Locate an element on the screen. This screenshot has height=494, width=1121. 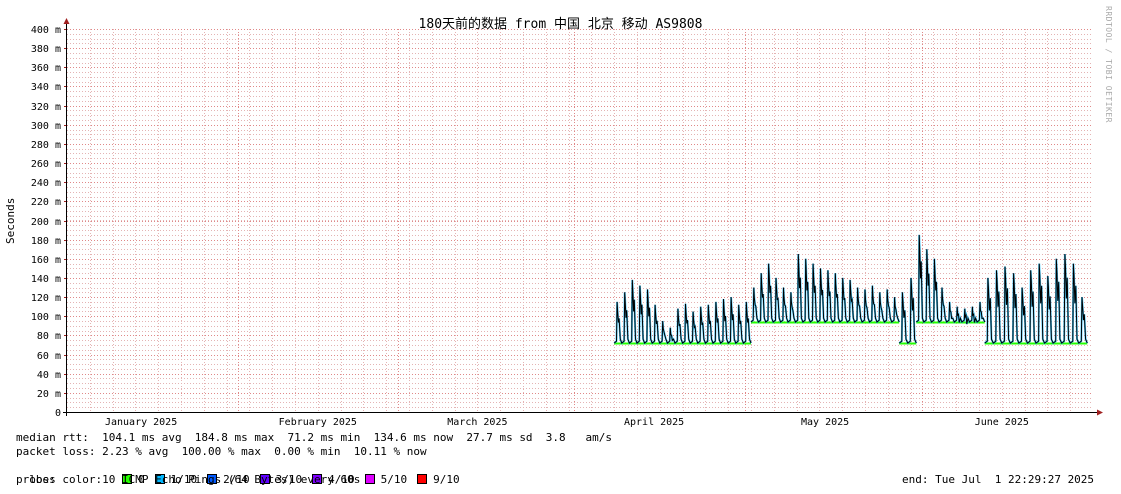
y-tick-label: 320 m is located at coordinates (46, 107).